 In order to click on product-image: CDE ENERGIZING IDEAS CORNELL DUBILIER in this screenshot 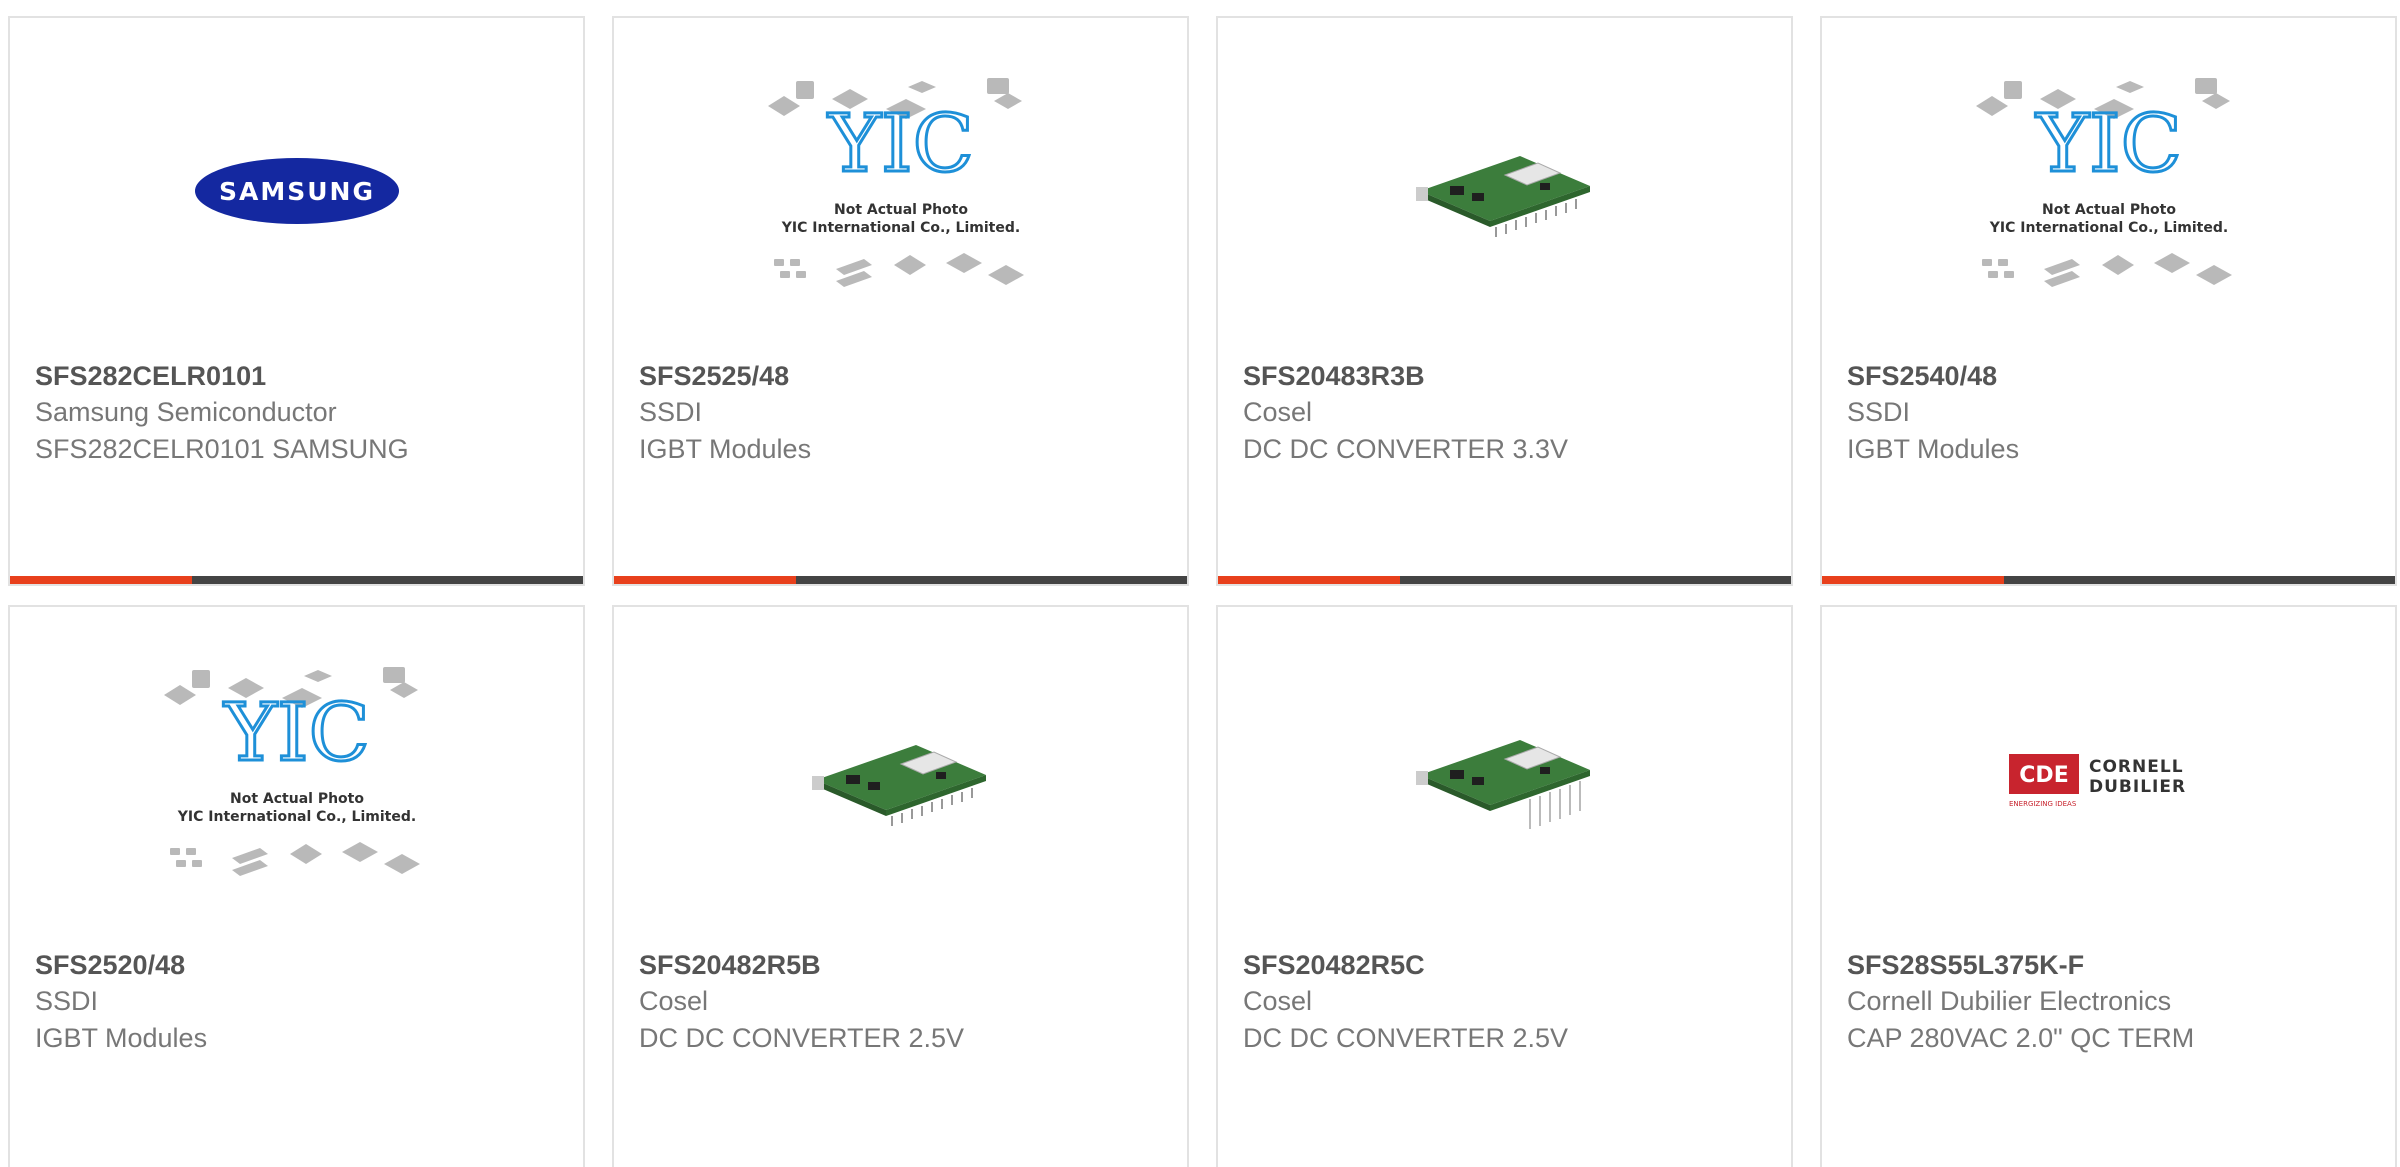, I will do `click(2108, 779)`.